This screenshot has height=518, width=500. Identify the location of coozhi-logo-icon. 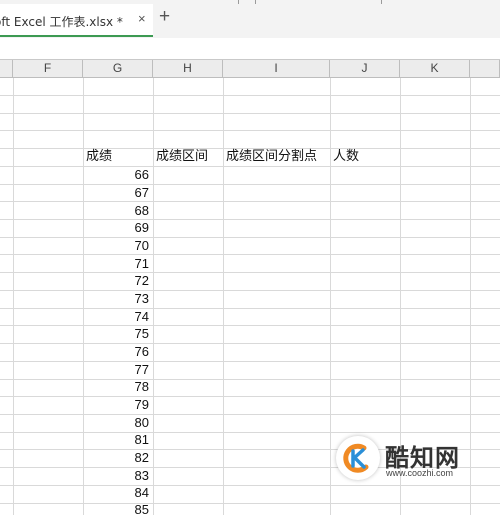
(358, 458).